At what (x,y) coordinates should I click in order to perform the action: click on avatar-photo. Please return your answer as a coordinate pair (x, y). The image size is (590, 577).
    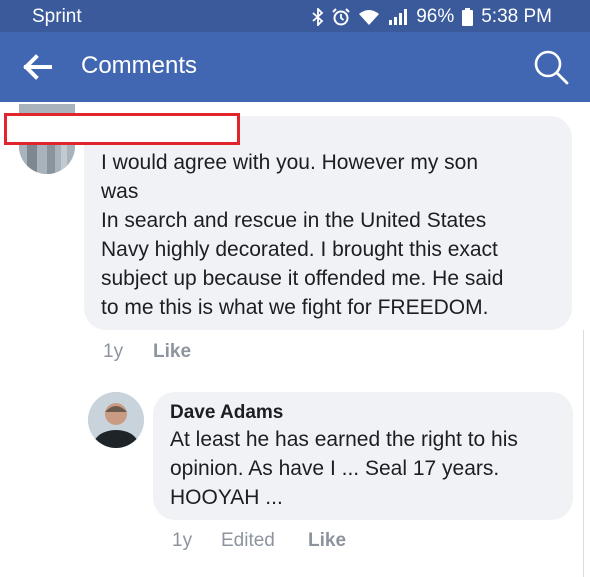
    Looking at the image, I should click on (116, 420).